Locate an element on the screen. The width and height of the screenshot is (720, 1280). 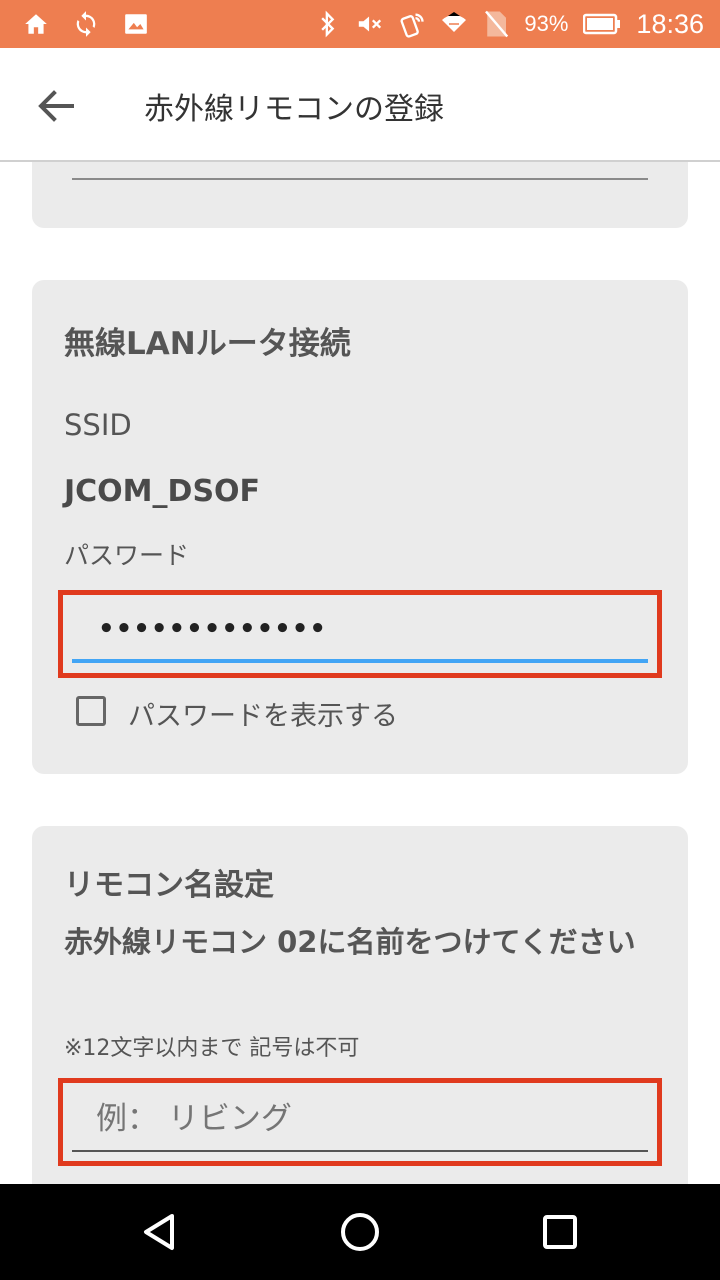
nav-back-button is located at coordinates (160, 1232).